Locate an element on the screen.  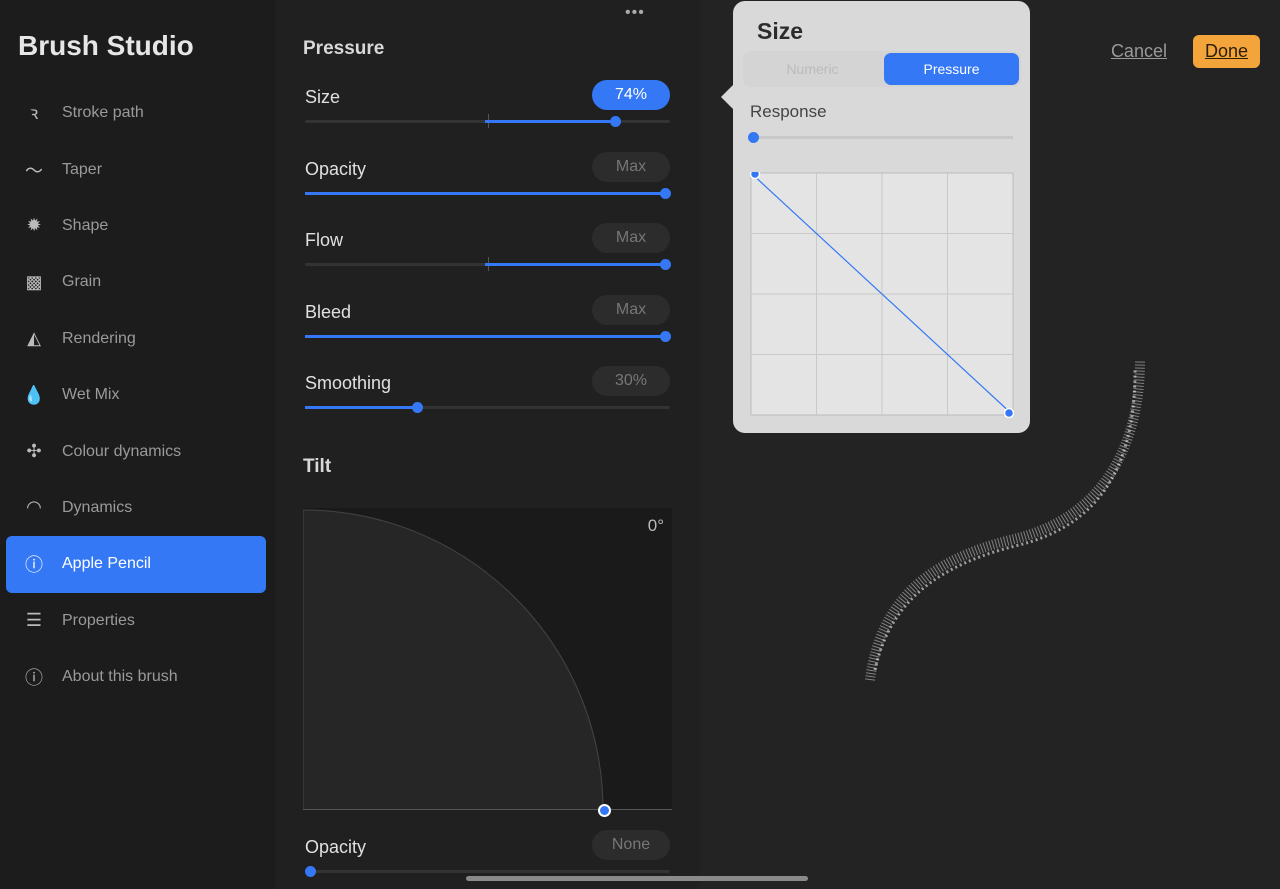
tilt-arc is located at coordinates (453, 659).